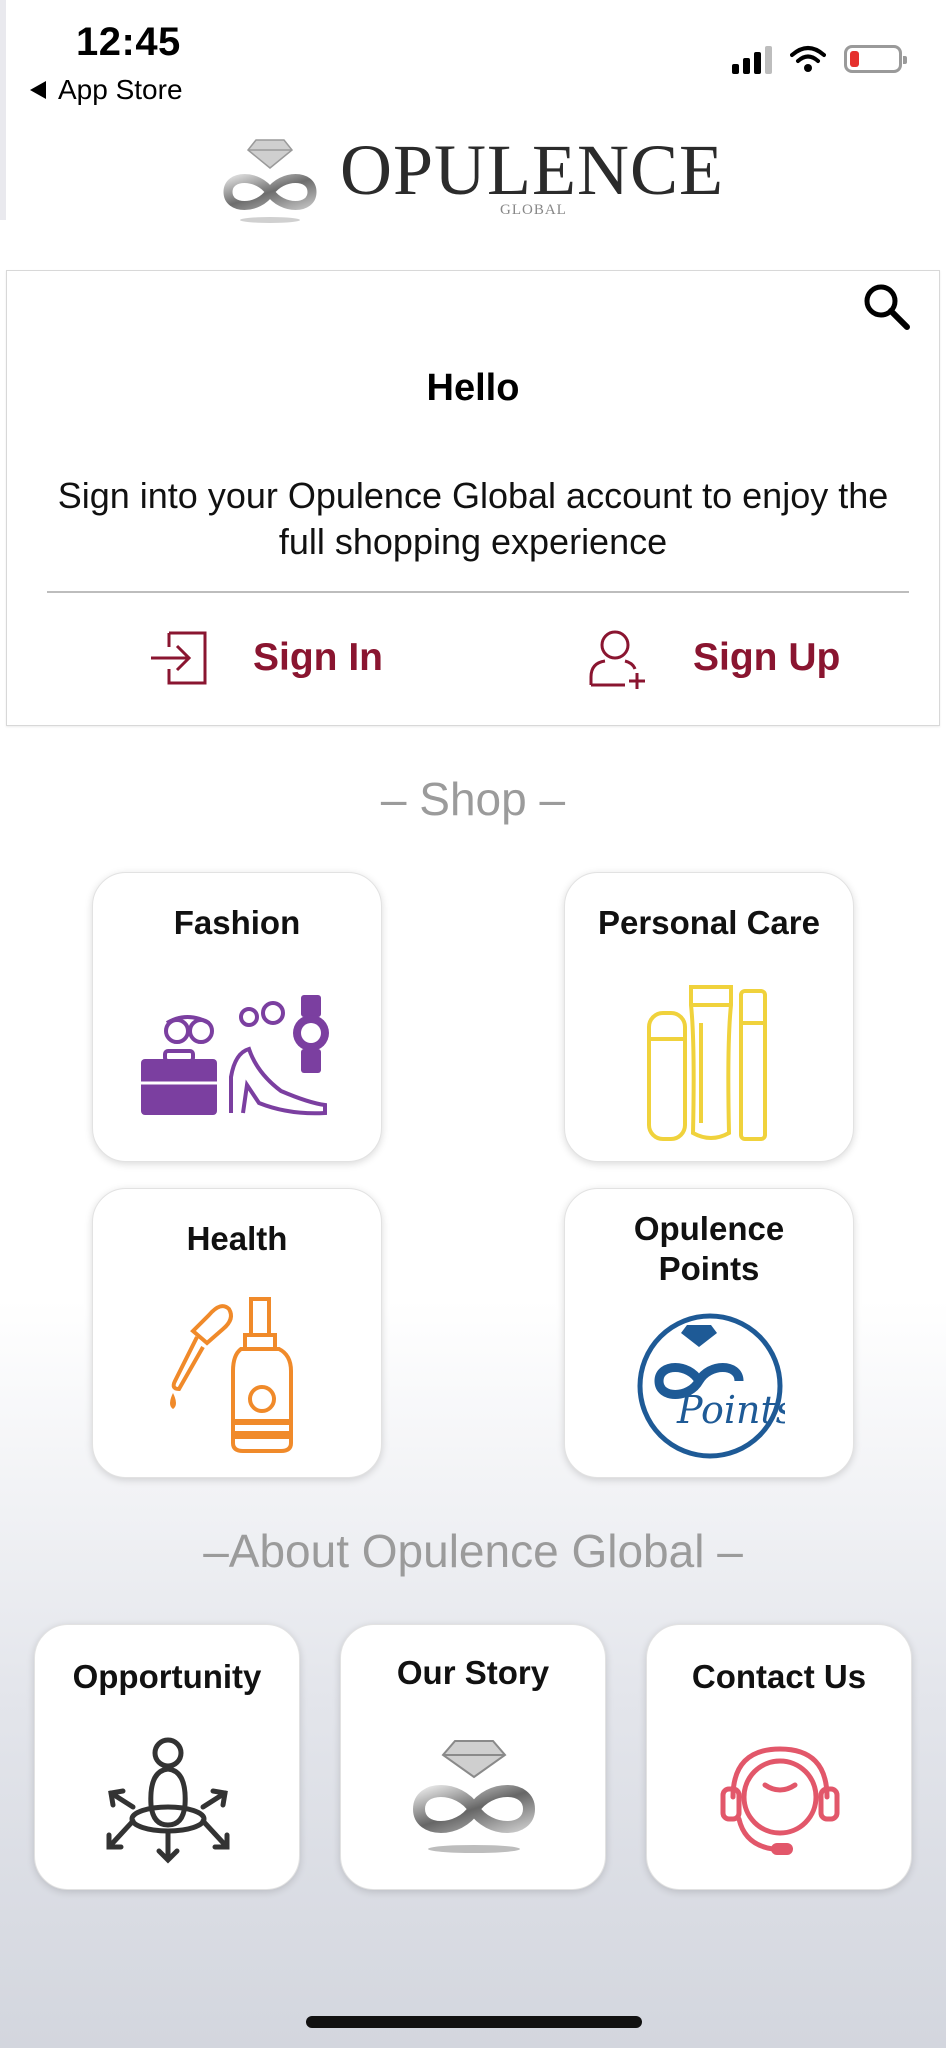 This screenshot has height=2048, width=946. What do you see at coordinates (237, 1238) in the screenshot?
I see `tile-label: Health` at bounding box center [237, 1238].